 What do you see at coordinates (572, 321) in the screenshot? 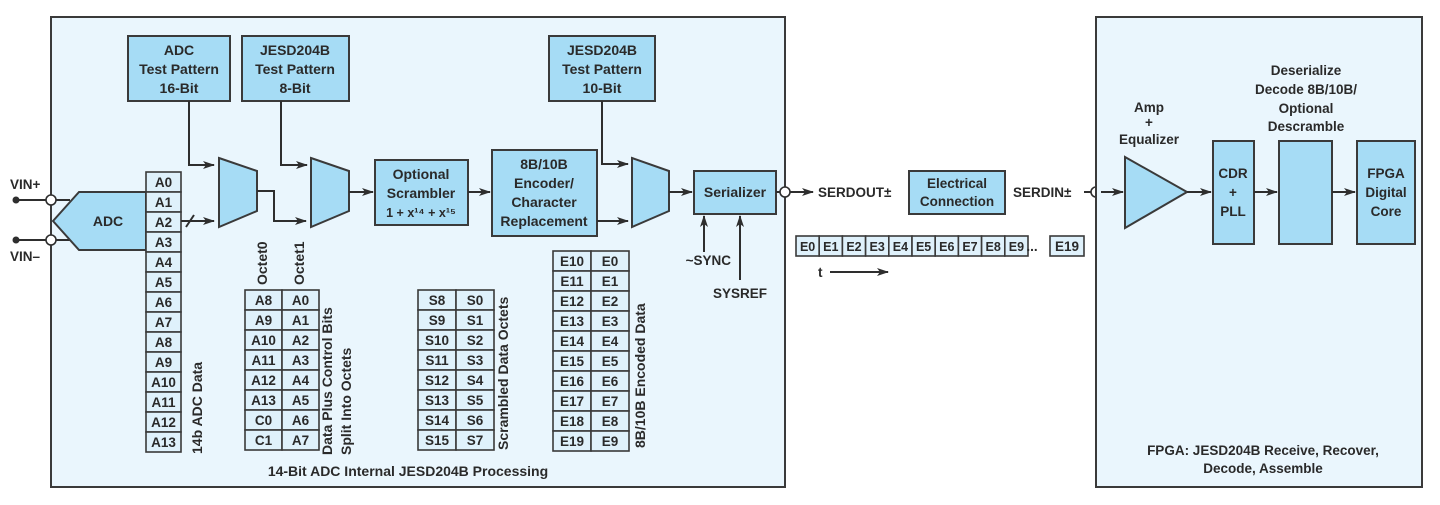
I see `encoded-cell: E13` at bounding box center [572, 321].